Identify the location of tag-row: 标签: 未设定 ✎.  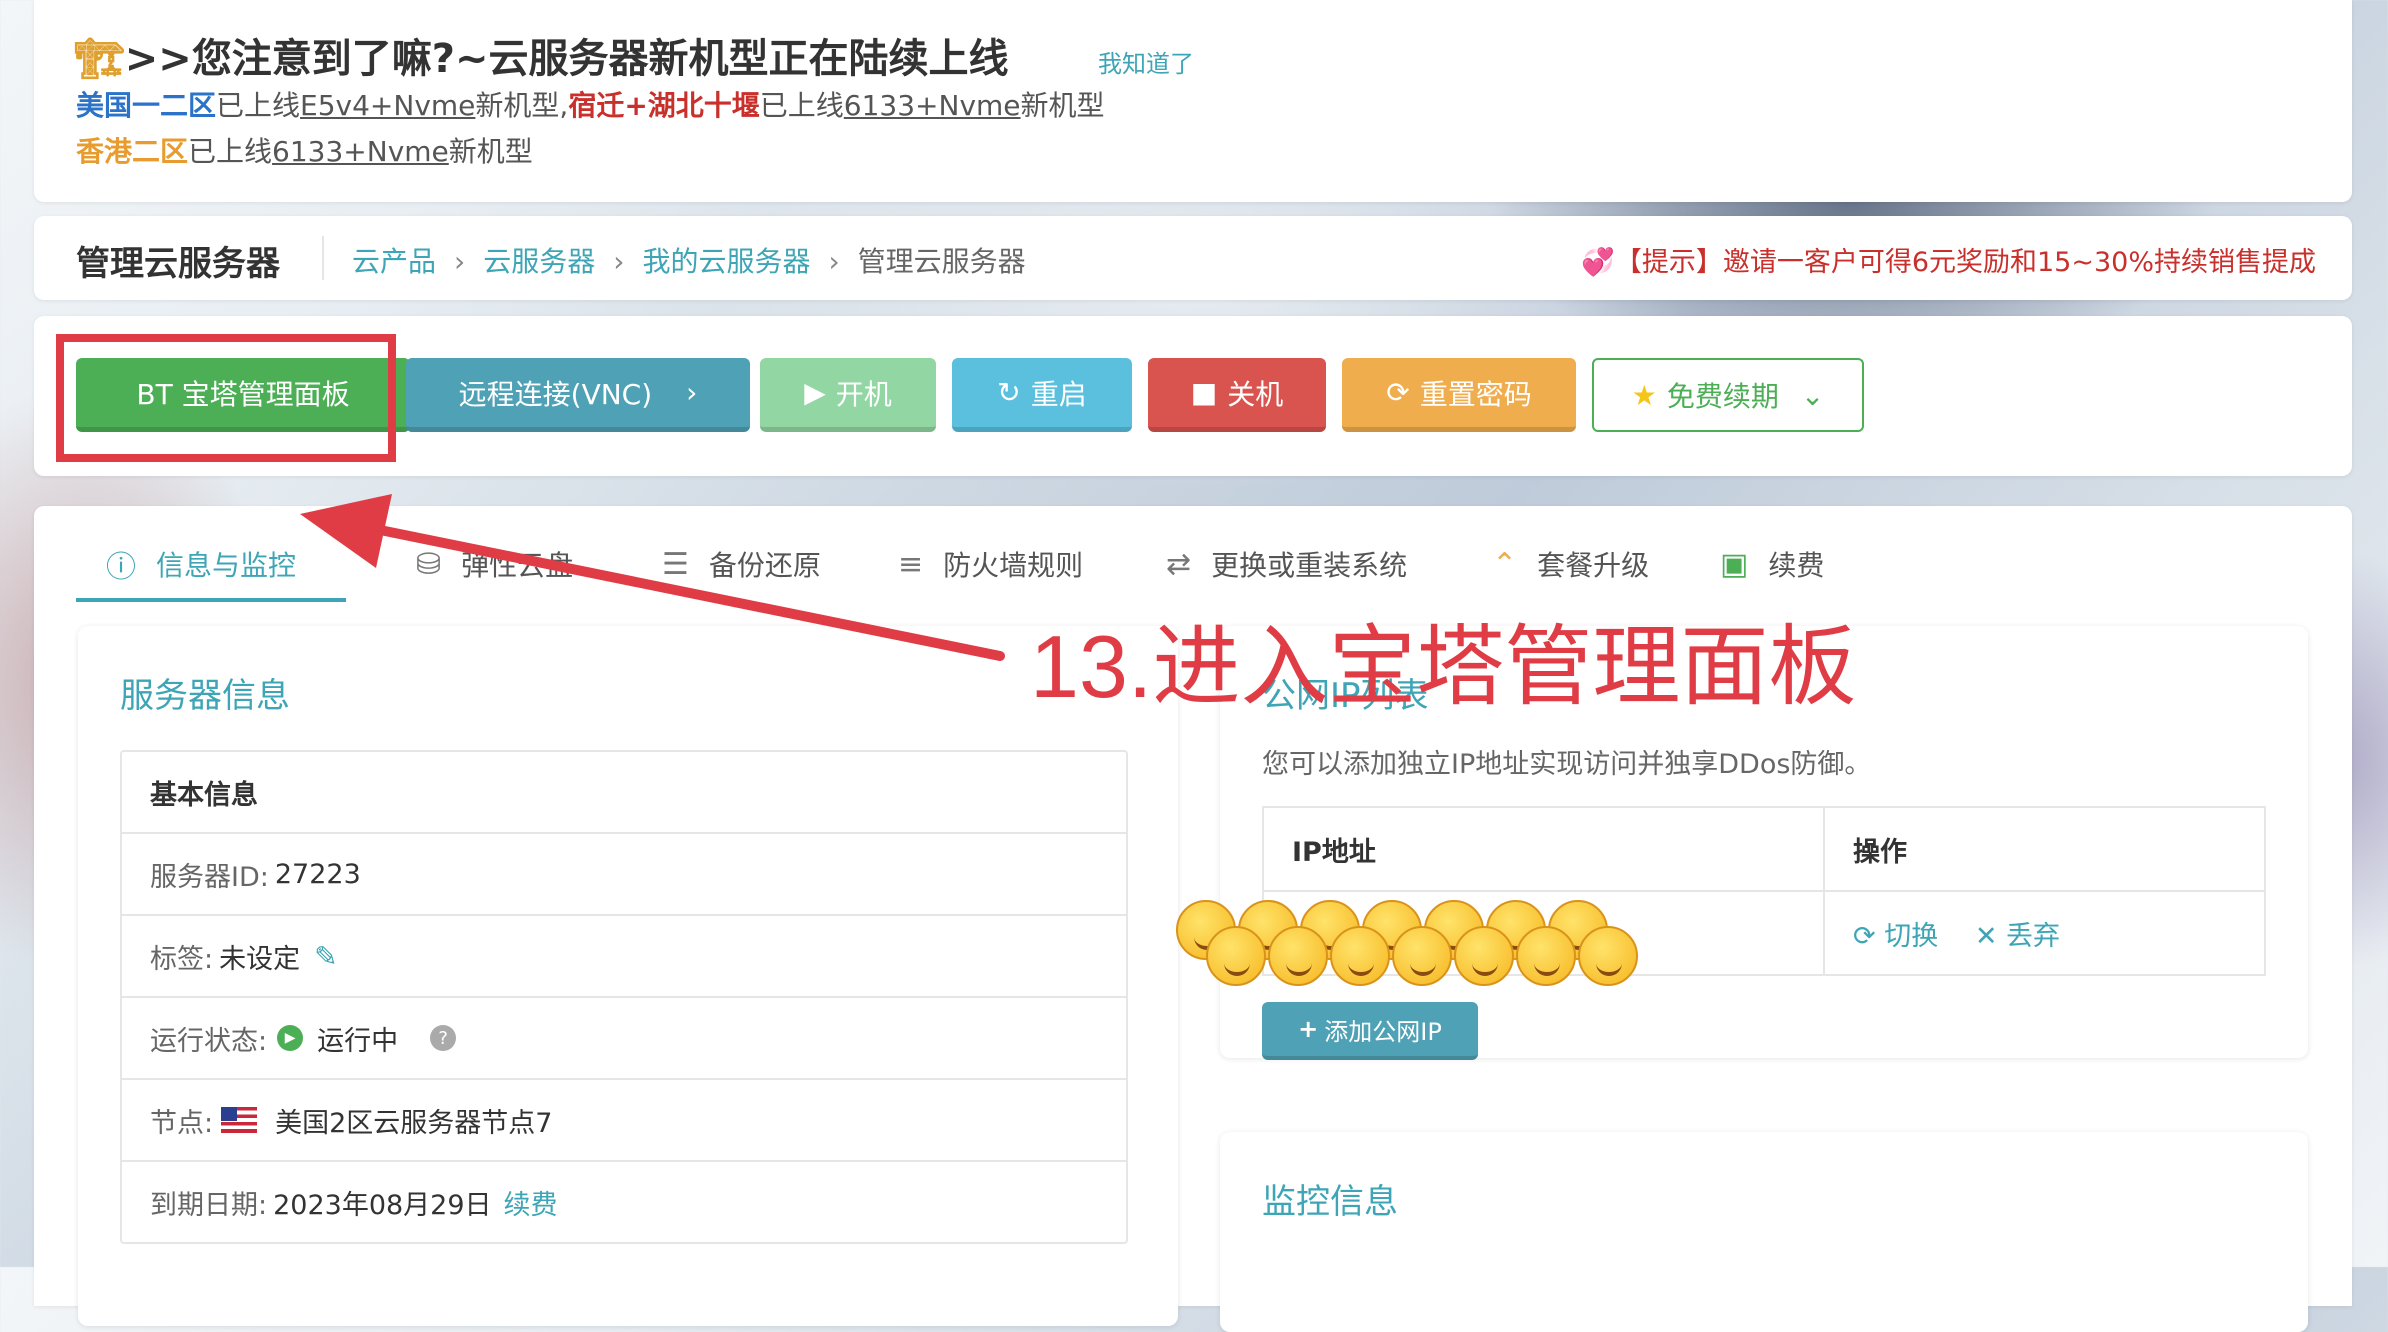
(624, 955).